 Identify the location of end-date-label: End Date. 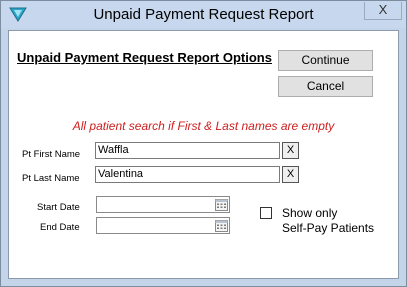
(60, 227).